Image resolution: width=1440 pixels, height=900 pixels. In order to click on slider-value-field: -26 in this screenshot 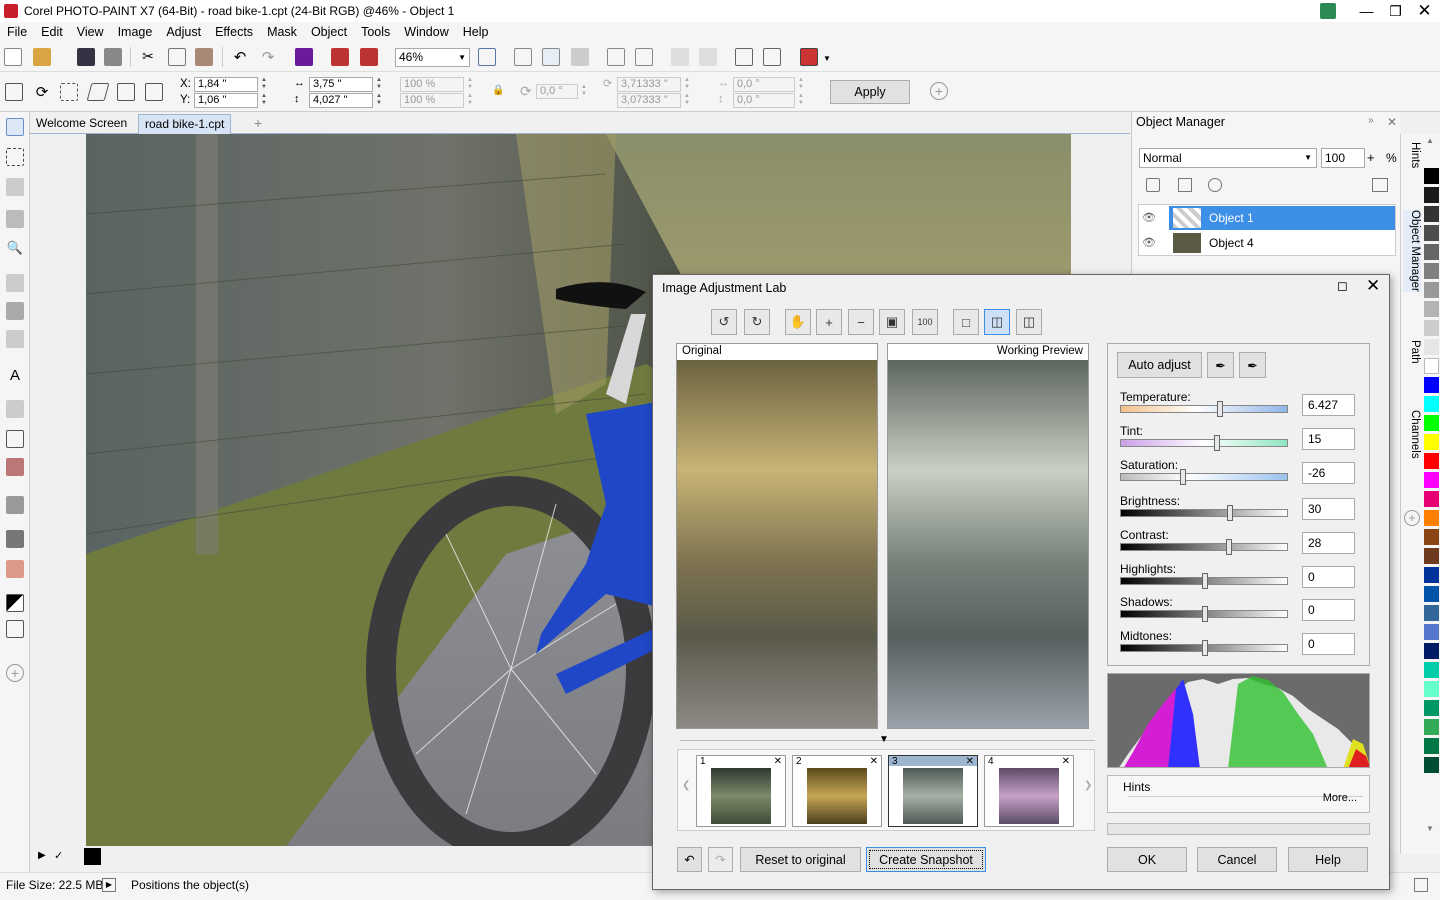, I will do `click(1328, 473)`.